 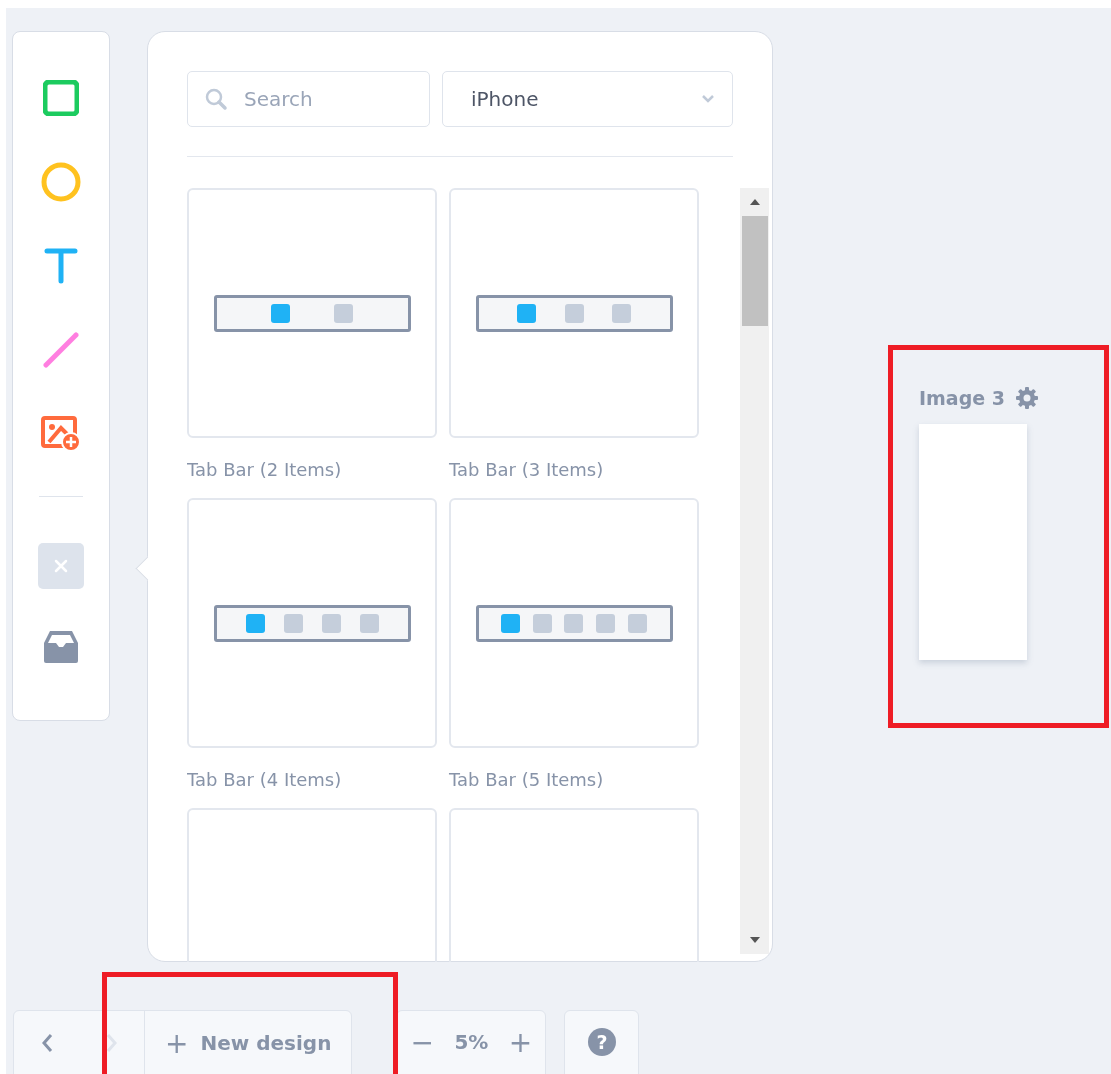 I want to click on chevron-down-icon, so click(x=708, y=99).